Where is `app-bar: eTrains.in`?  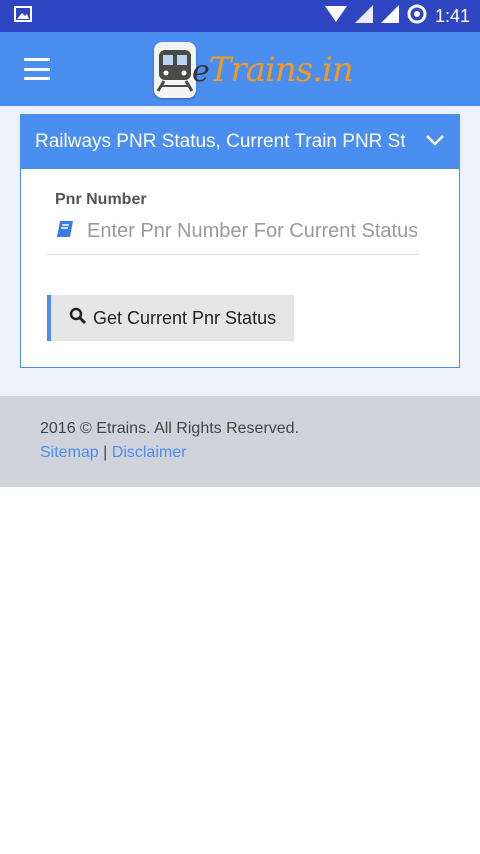 app-bar: eTrains.in is located at coordinates (240, 69).